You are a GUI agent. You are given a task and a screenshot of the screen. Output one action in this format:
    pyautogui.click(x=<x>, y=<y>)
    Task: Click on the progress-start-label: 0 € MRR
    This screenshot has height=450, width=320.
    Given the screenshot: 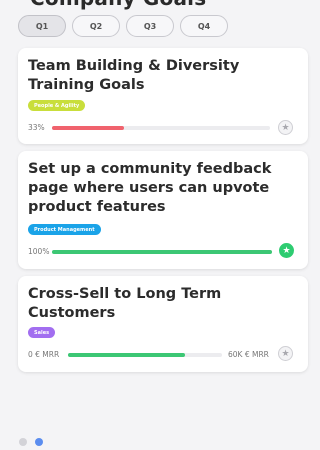 What is the action you would take?
    pyautogui.click(x=44, y=354)
    